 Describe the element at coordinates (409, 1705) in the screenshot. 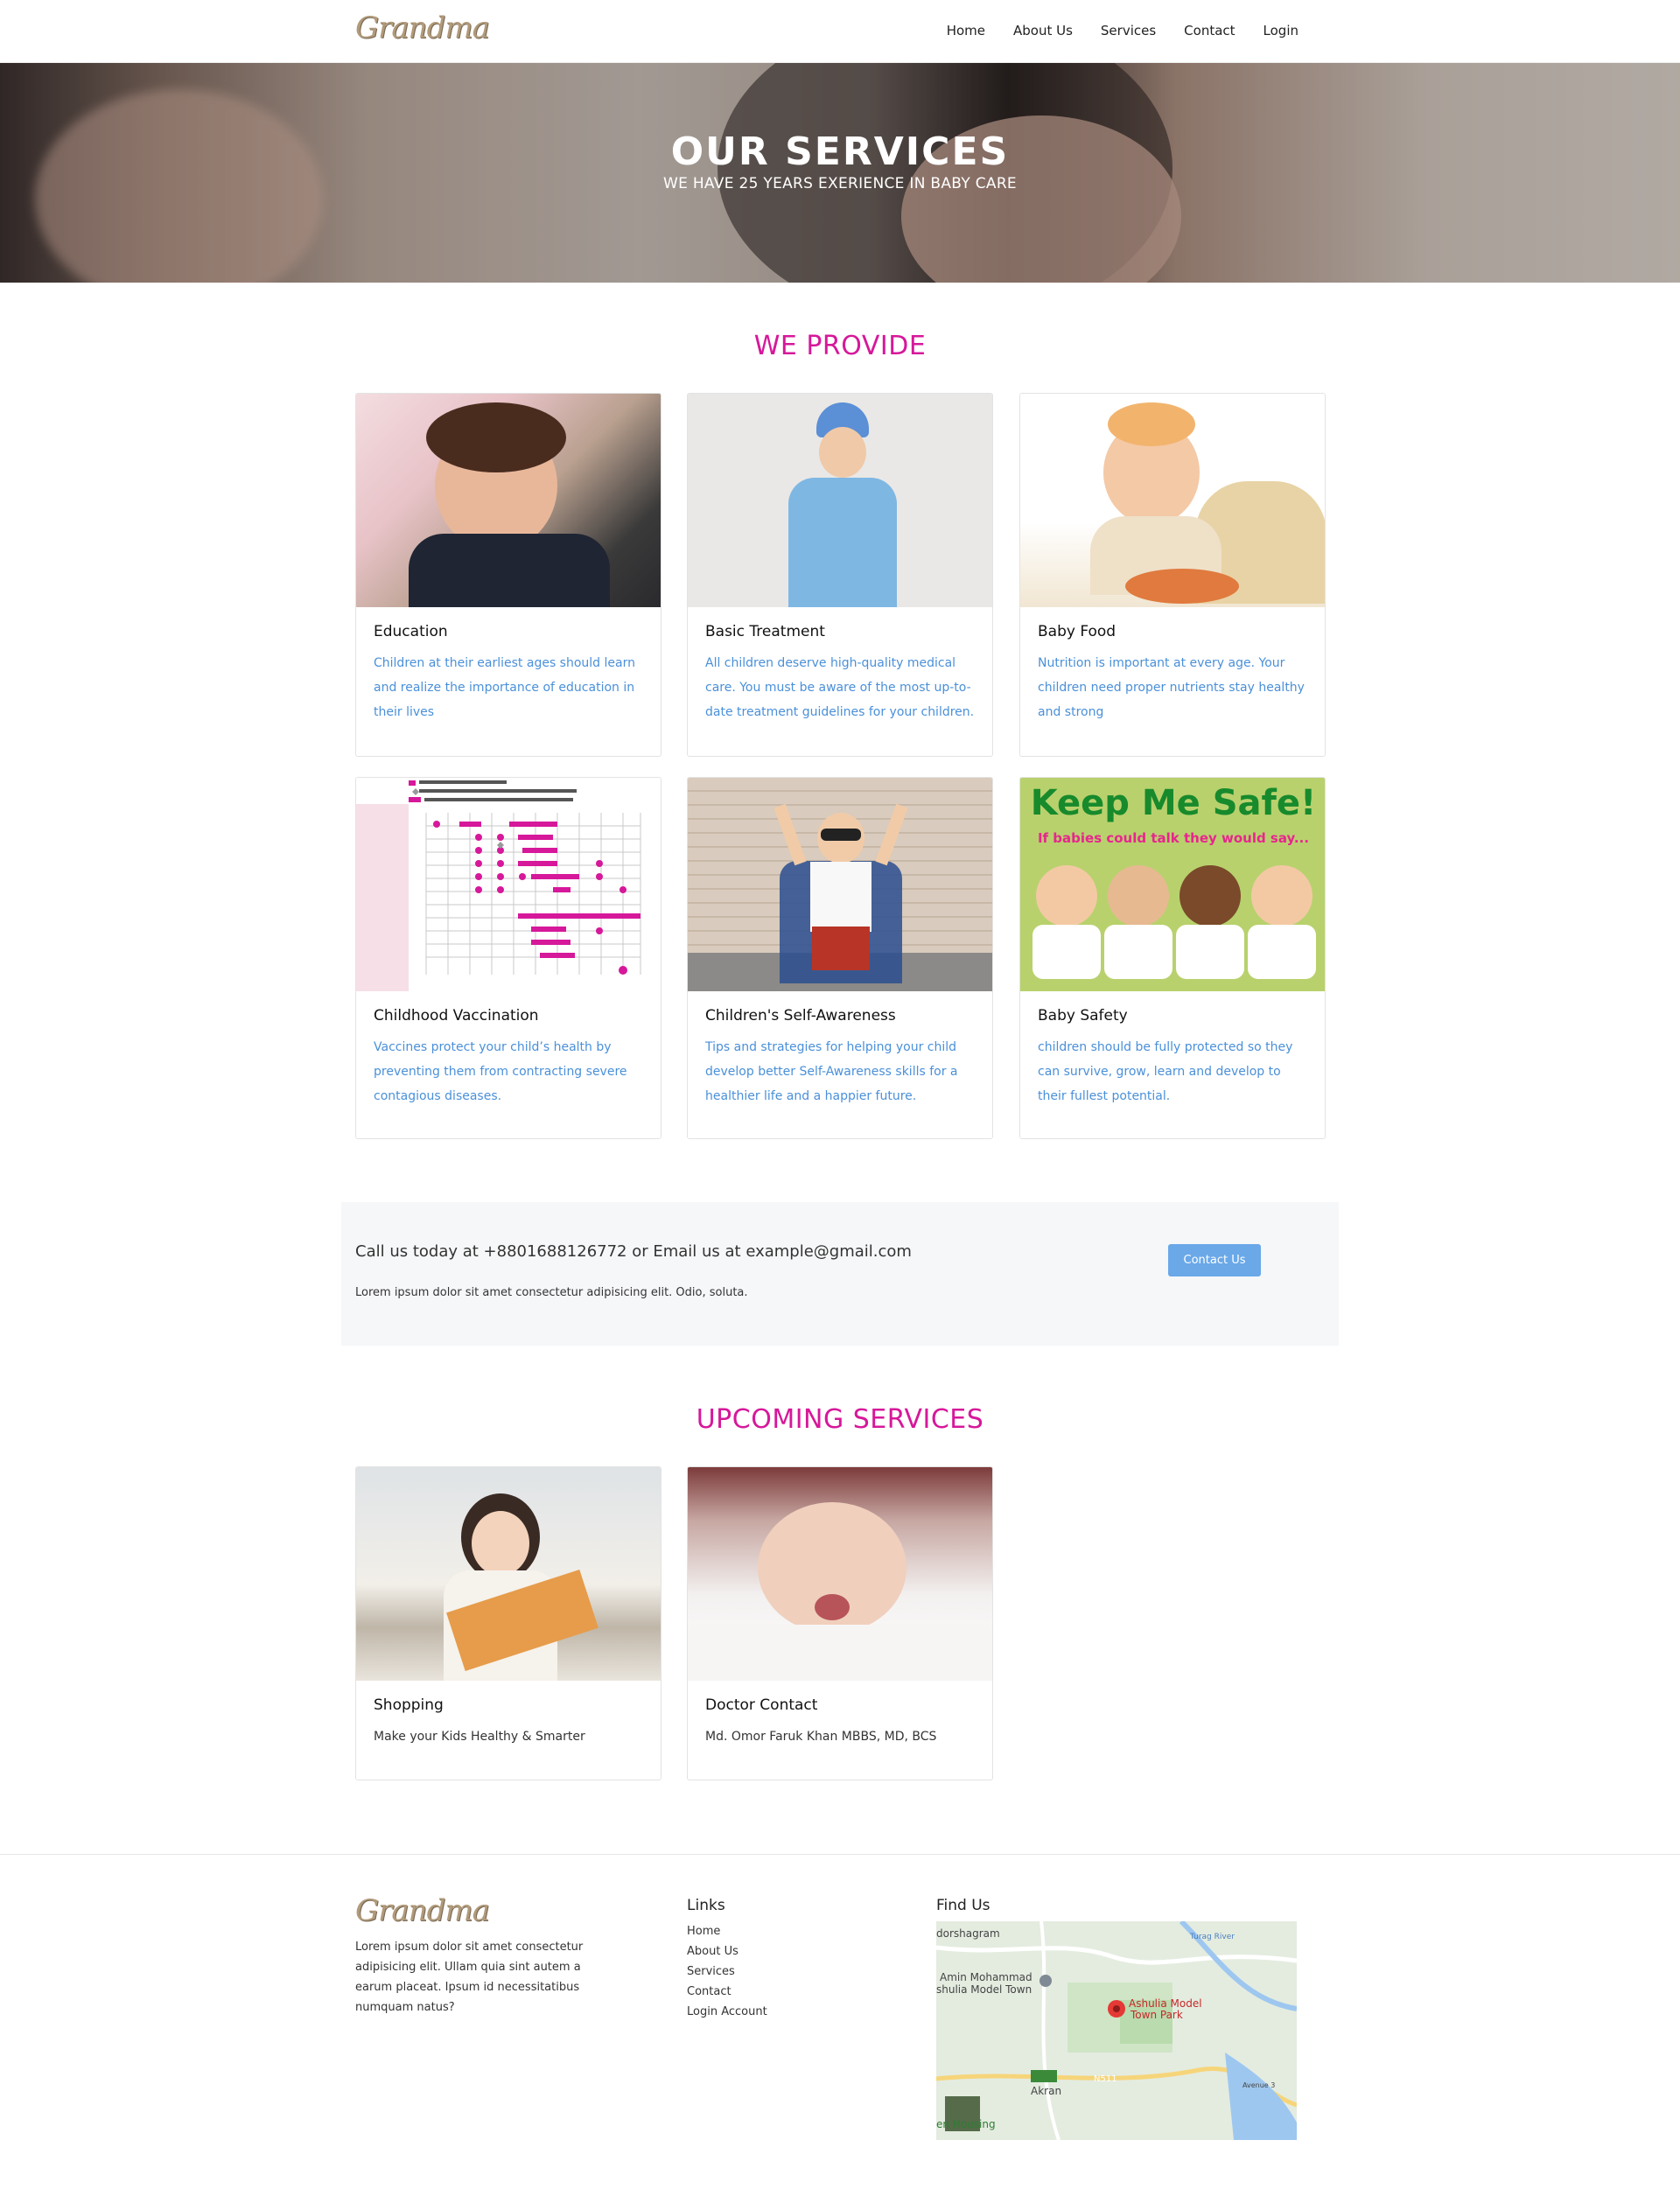

I see `card-title: Shopping` at that location.